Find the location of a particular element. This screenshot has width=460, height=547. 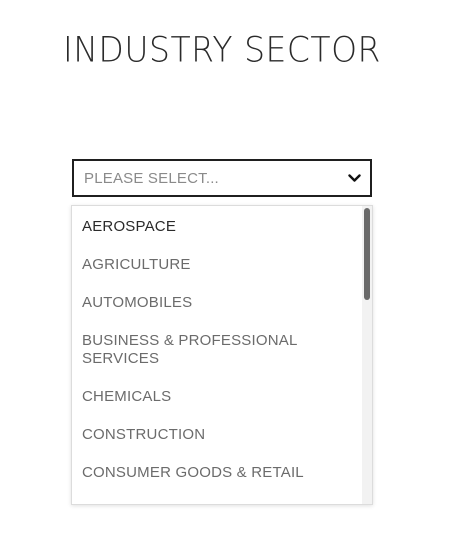

page-title: INDUSTRY SECTOR is located at coordinates (222, 49).